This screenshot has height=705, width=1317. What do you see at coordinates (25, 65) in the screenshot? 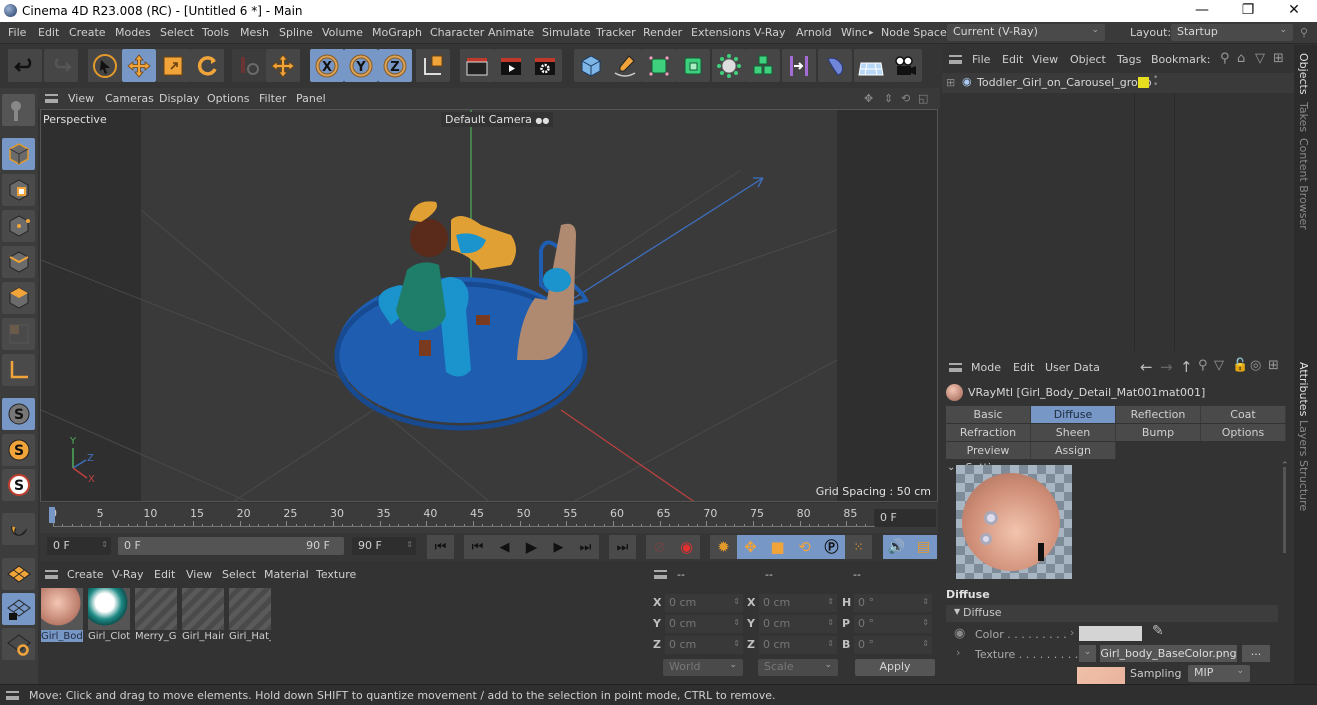
I see `undo-button` at bounding box center [25, 65].